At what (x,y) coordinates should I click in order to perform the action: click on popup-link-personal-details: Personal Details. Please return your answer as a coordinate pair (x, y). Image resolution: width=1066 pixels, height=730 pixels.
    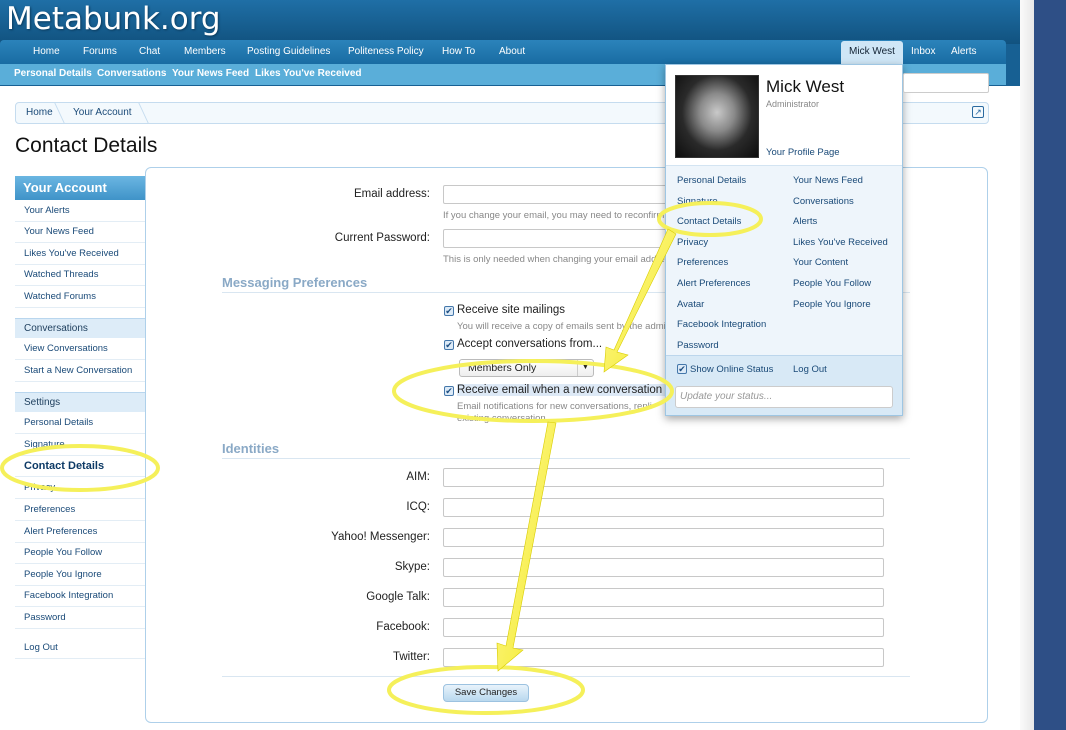
    Looking at the image, I should click on (711, 180).